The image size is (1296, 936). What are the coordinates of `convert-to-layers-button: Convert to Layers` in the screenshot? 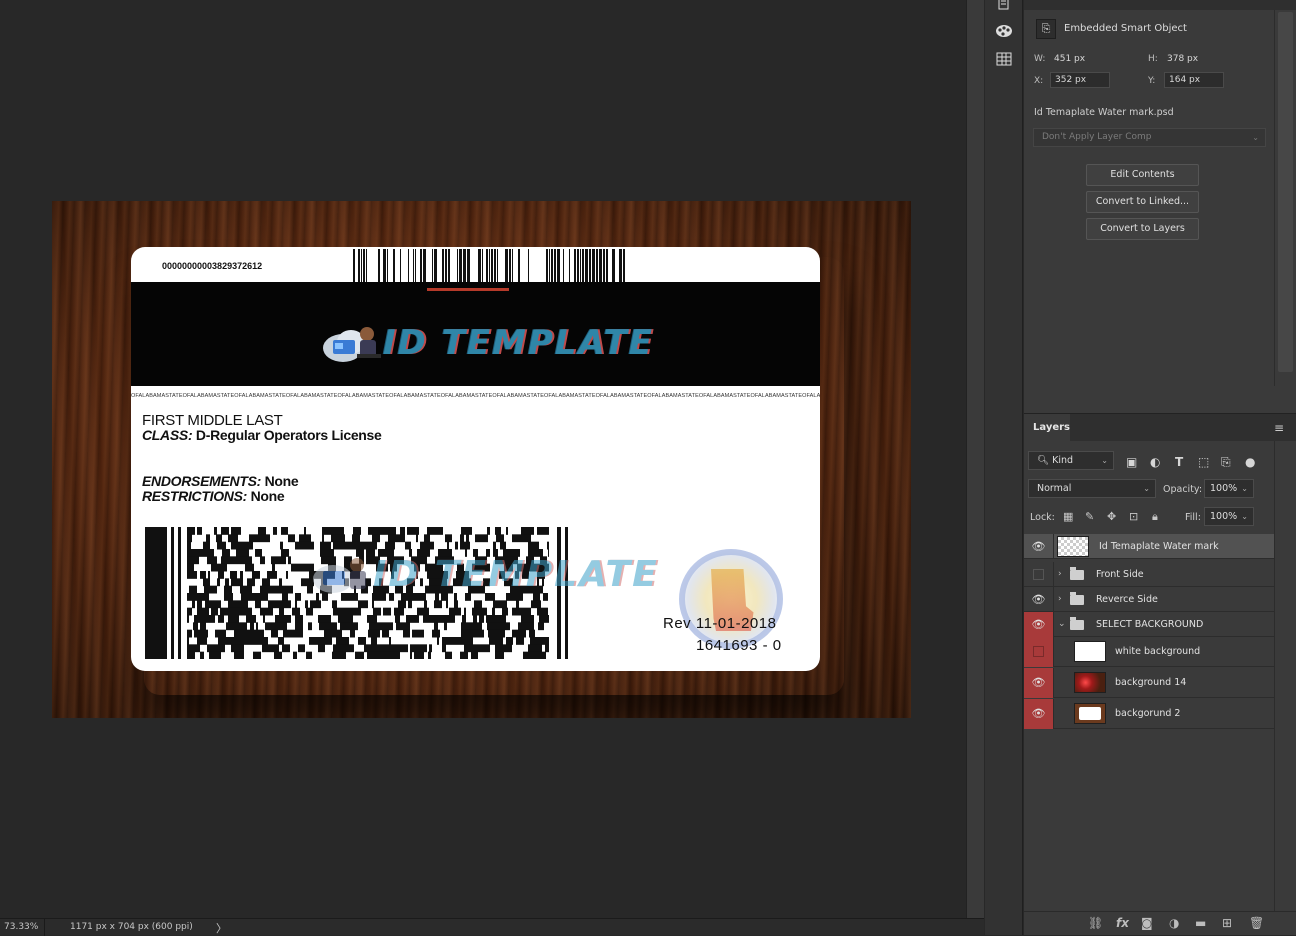 It's located at (1142, 229).